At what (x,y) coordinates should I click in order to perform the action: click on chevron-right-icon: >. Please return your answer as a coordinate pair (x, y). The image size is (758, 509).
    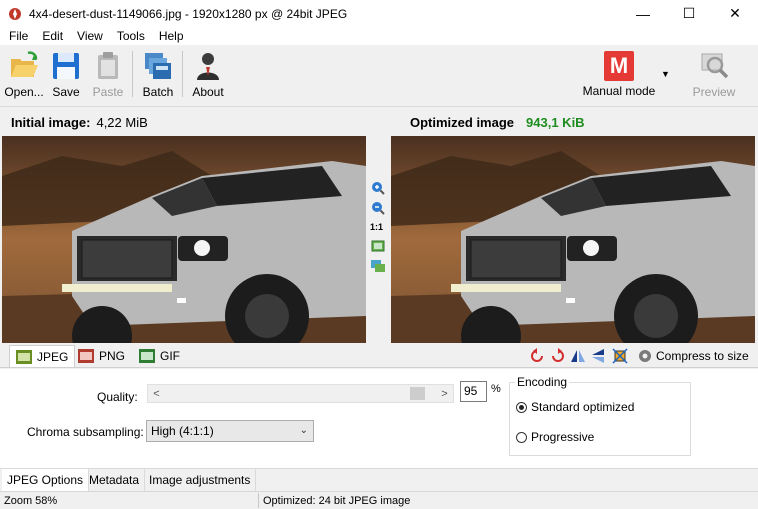
    Looking at the image, I should click on (444, 394).